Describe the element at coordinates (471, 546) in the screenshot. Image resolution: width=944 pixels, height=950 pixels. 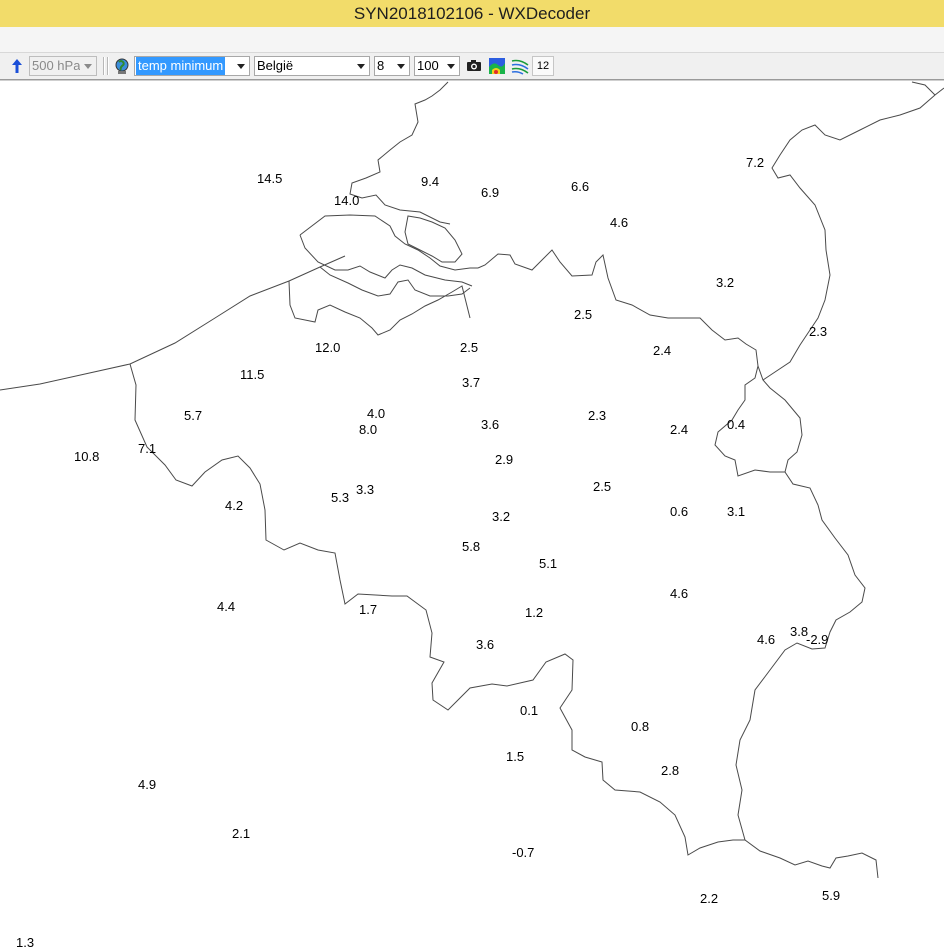
I see `station-value: 5.8` at that location.